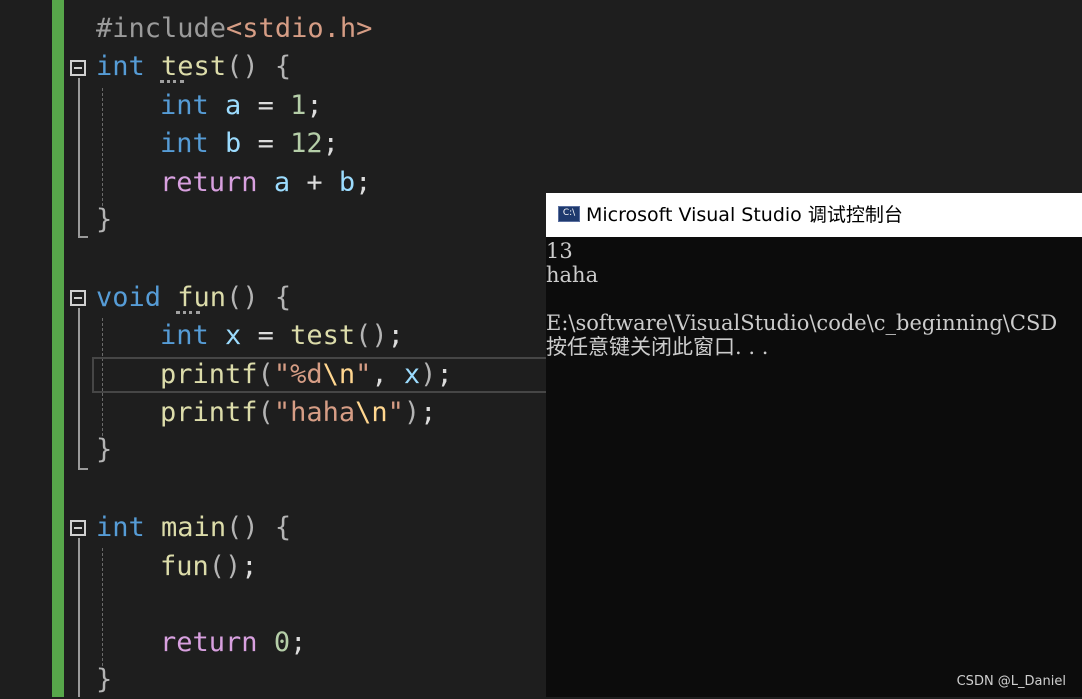 This screenshot has width=1082, height=699. I want to click on format-spec: %d, so click(306, 374).